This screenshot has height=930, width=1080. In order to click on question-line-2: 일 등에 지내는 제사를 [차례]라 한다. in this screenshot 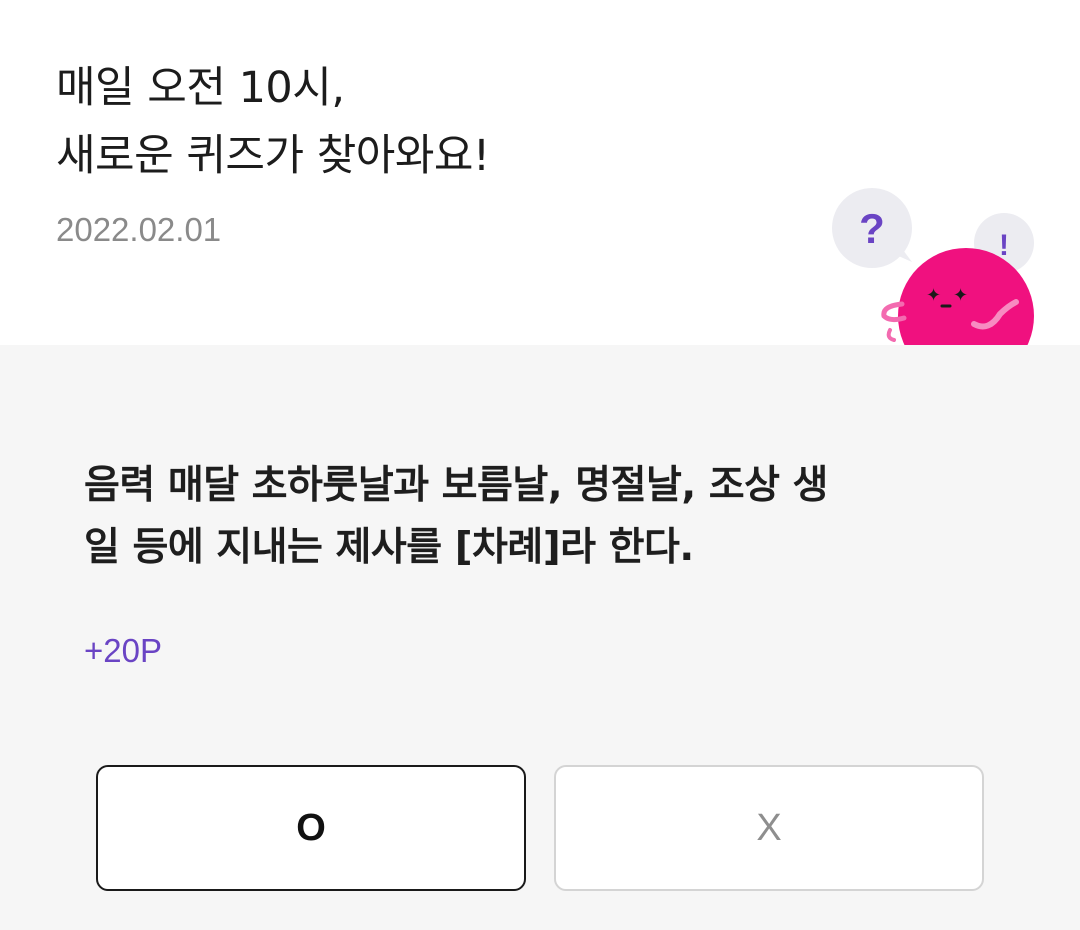, I will do `click(389, 547)`.